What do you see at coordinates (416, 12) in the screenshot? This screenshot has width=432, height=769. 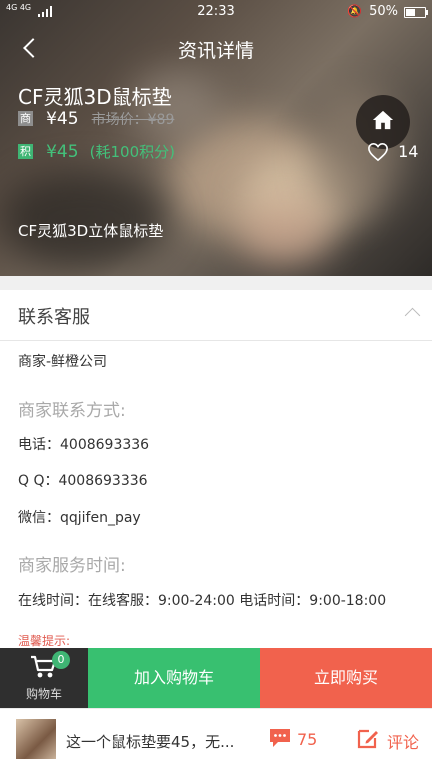 I see `battery-icon` at bounding box center [416, 12].